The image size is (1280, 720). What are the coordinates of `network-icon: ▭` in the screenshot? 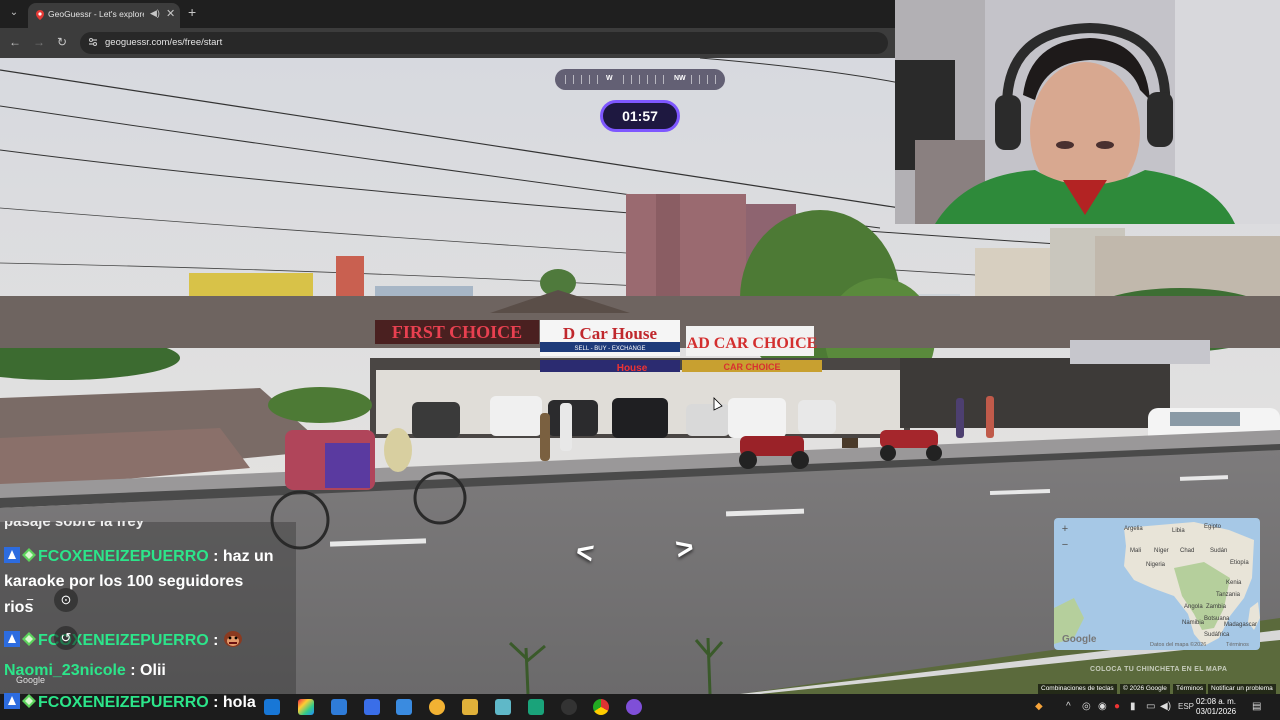 It's located at (1150, 706).